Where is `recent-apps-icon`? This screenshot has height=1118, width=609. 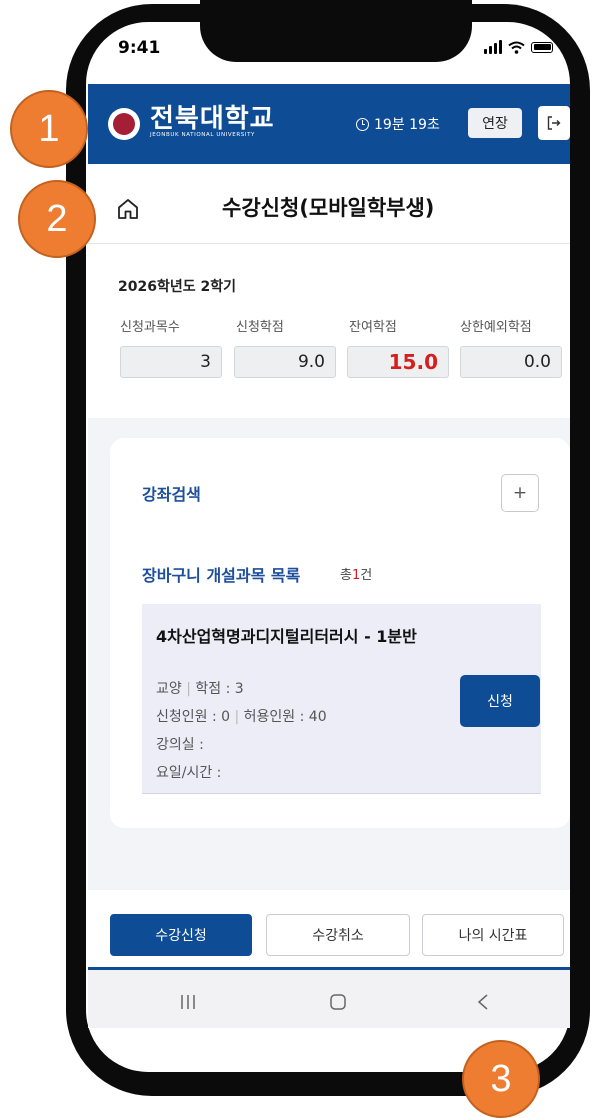
recent-apps-icon is located at coordinates (188, 1002).